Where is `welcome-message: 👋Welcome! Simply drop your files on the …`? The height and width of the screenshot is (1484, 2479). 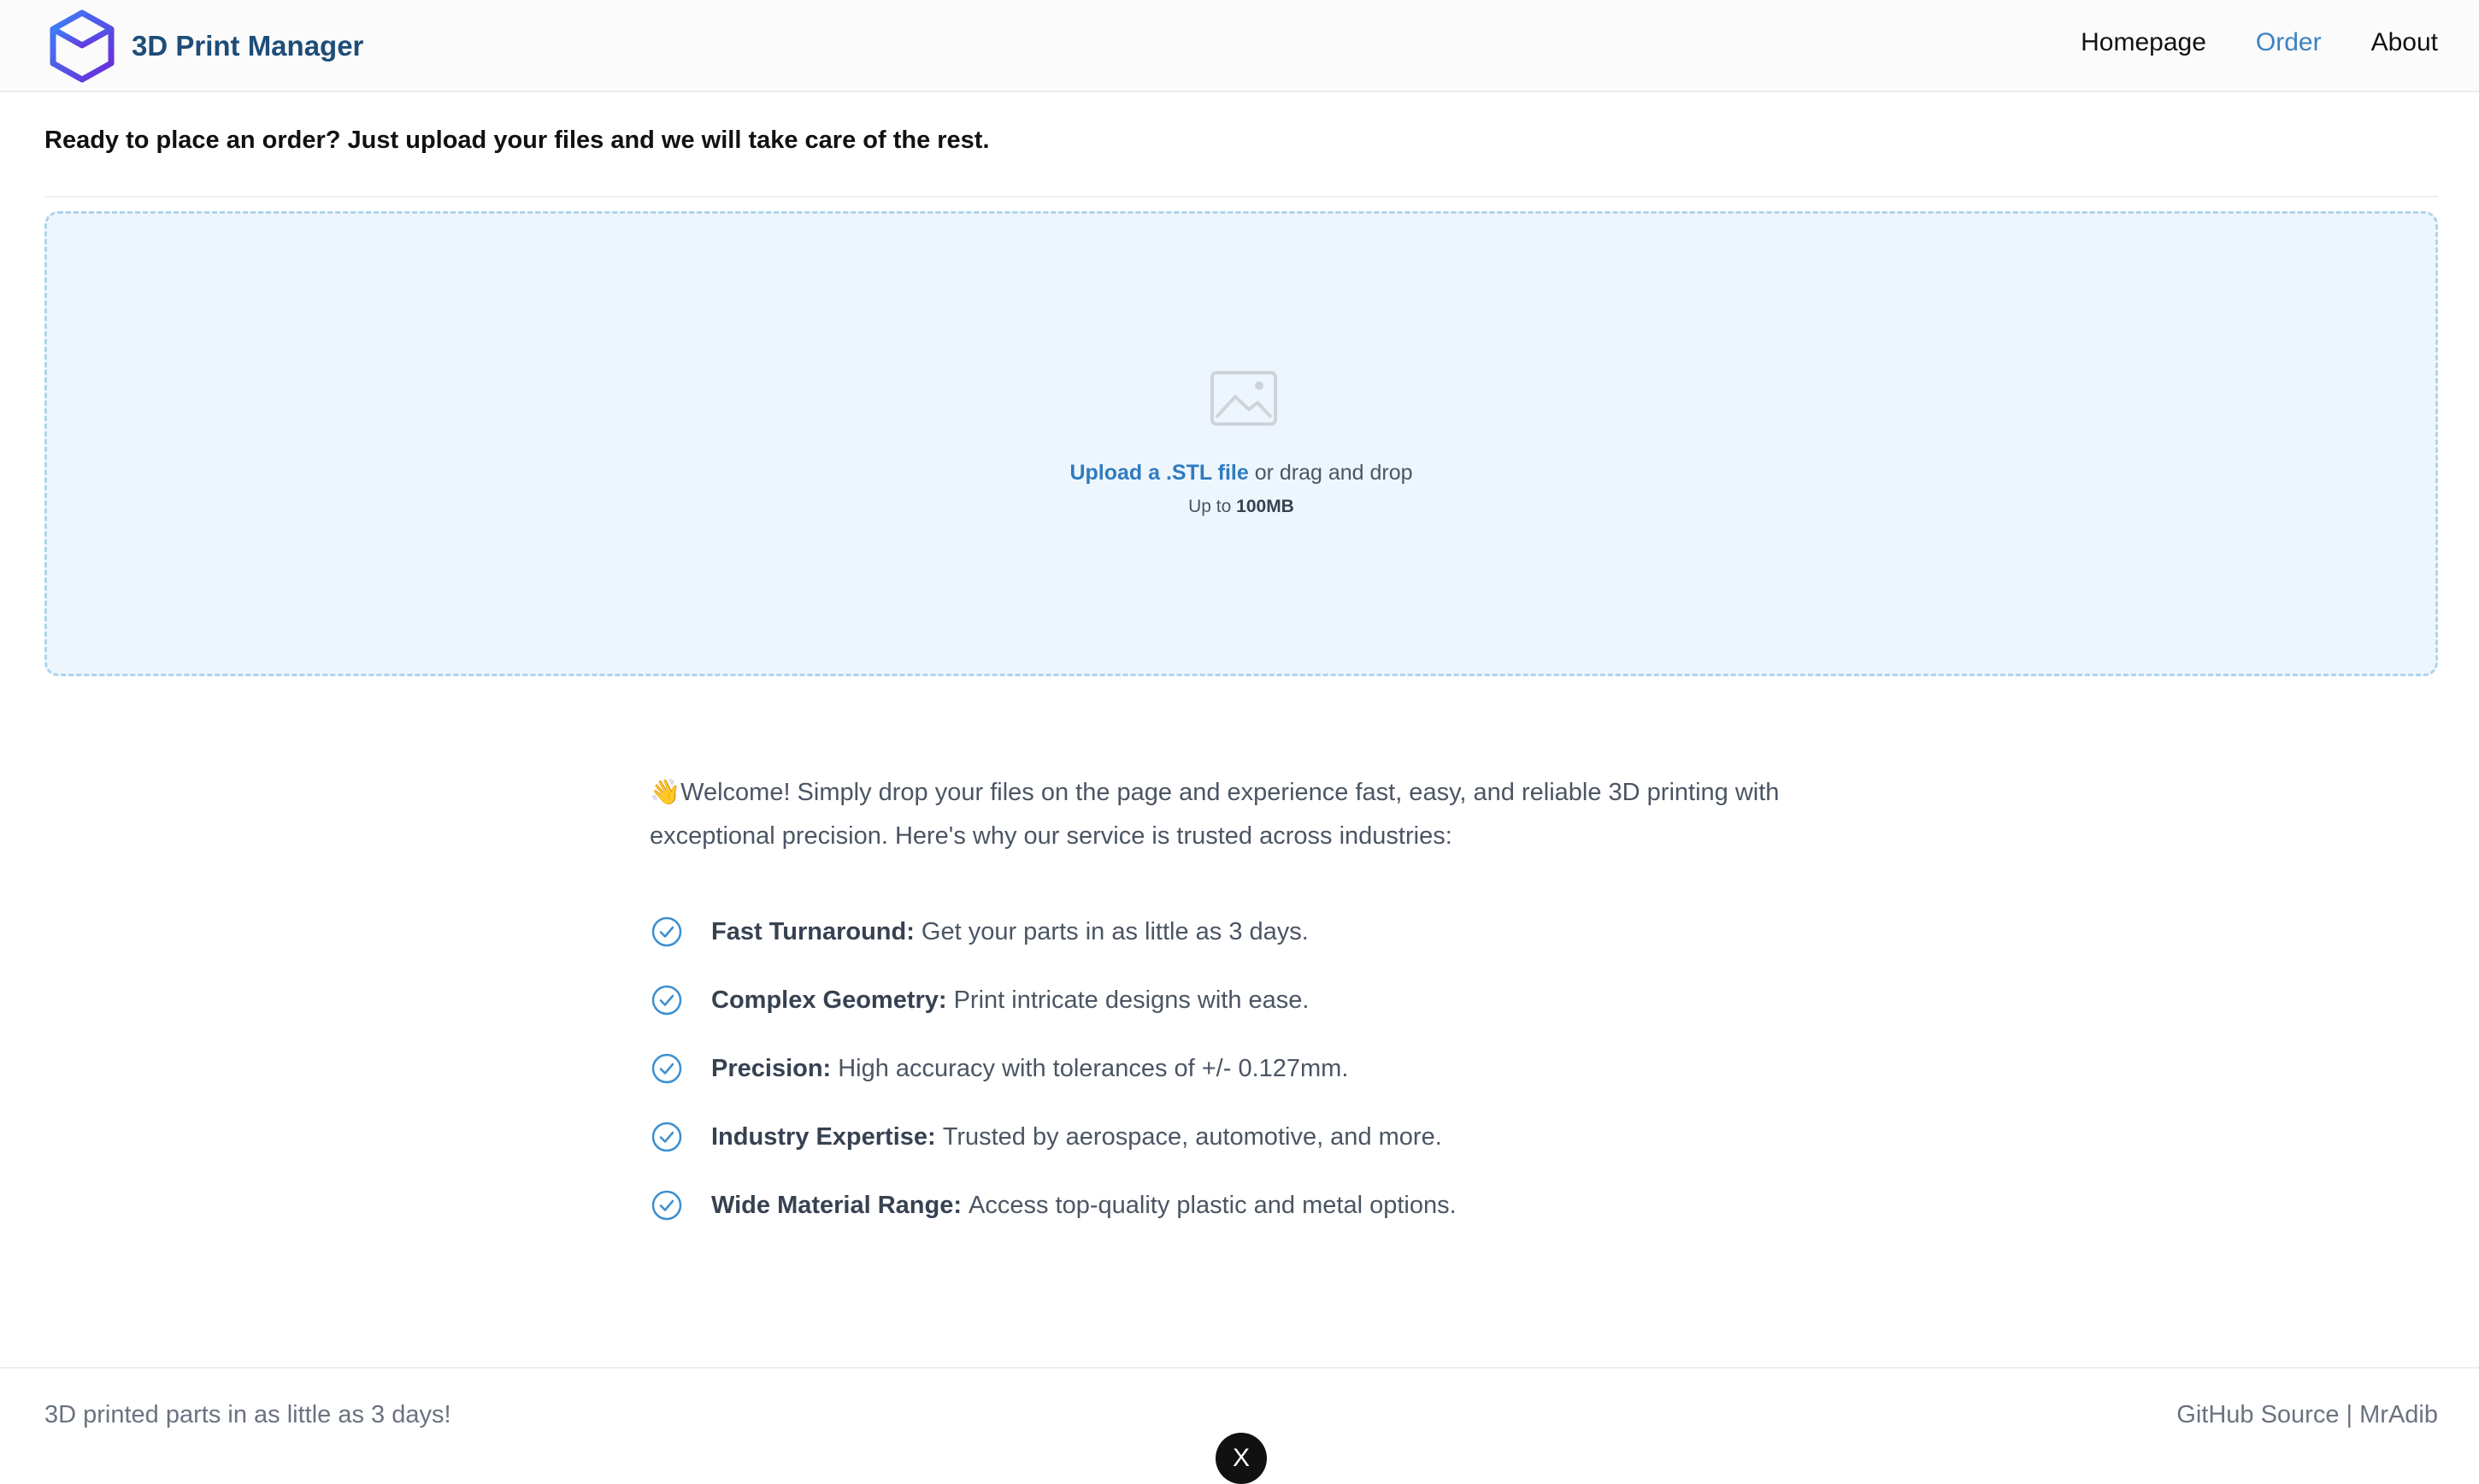
welcome-message: 👋Welcome! Simply drop your files on the … is located at coordinates (1248, 814).